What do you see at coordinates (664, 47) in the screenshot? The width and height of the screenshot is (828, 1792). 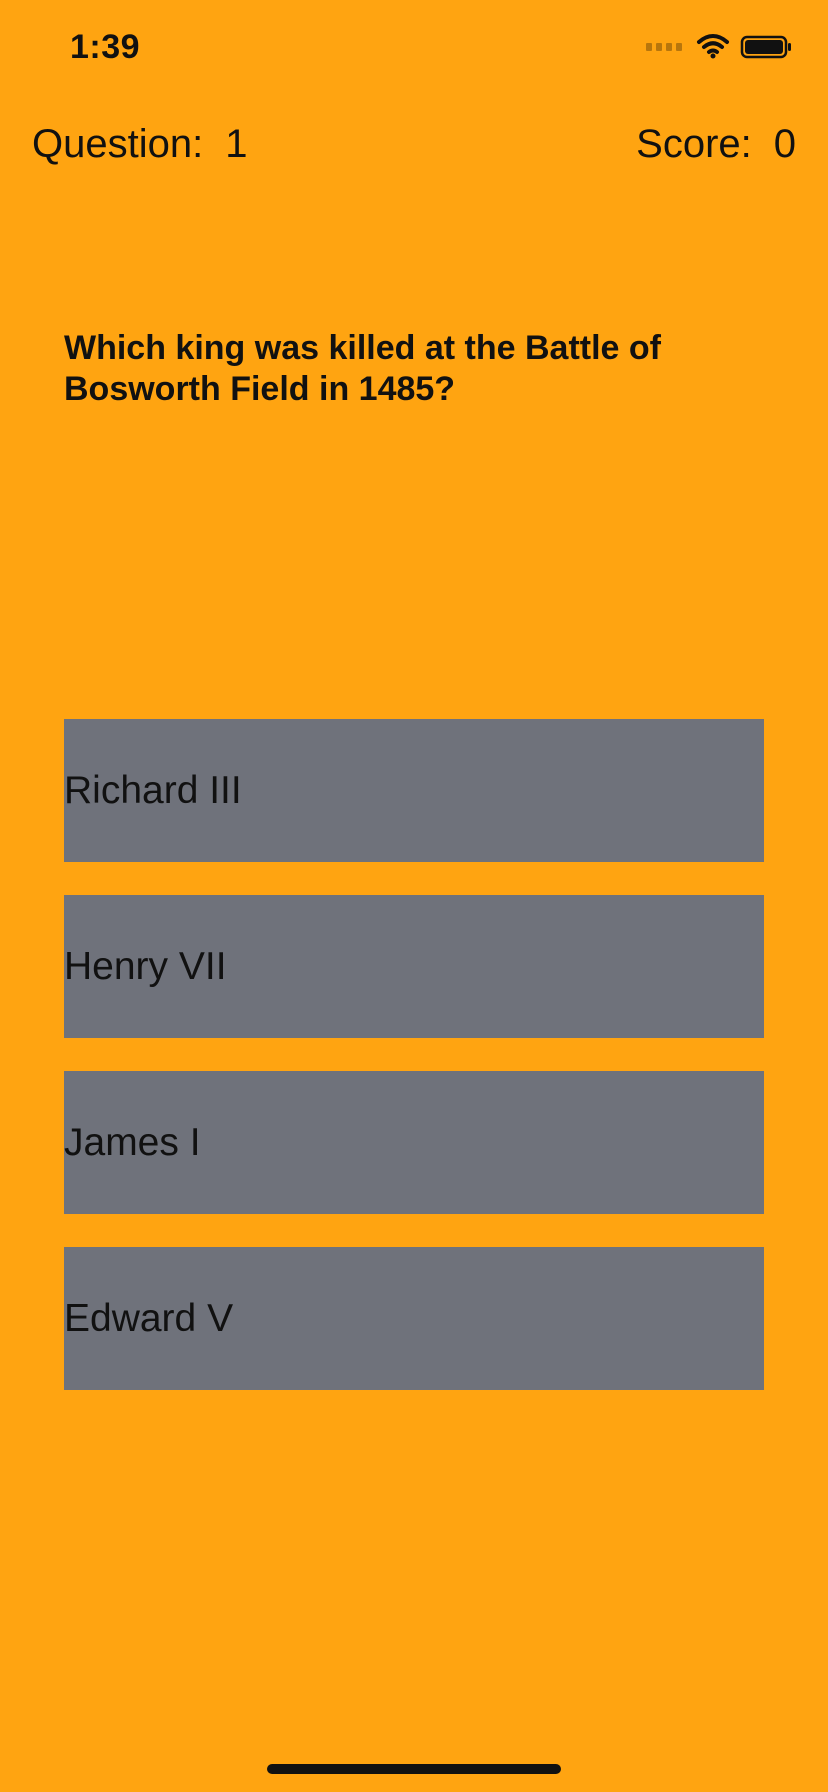 I see `signal-icon` at bounding box center [664, 47].